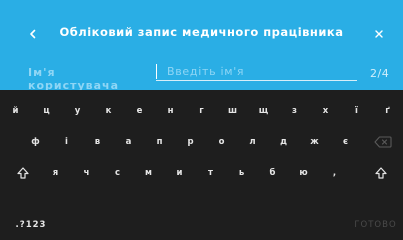 Image resolution: width=403 pixels, height=240 pixels. Describe the element at coordinates (201, 111) in the screenshot. I see `key-г: г` at that location.